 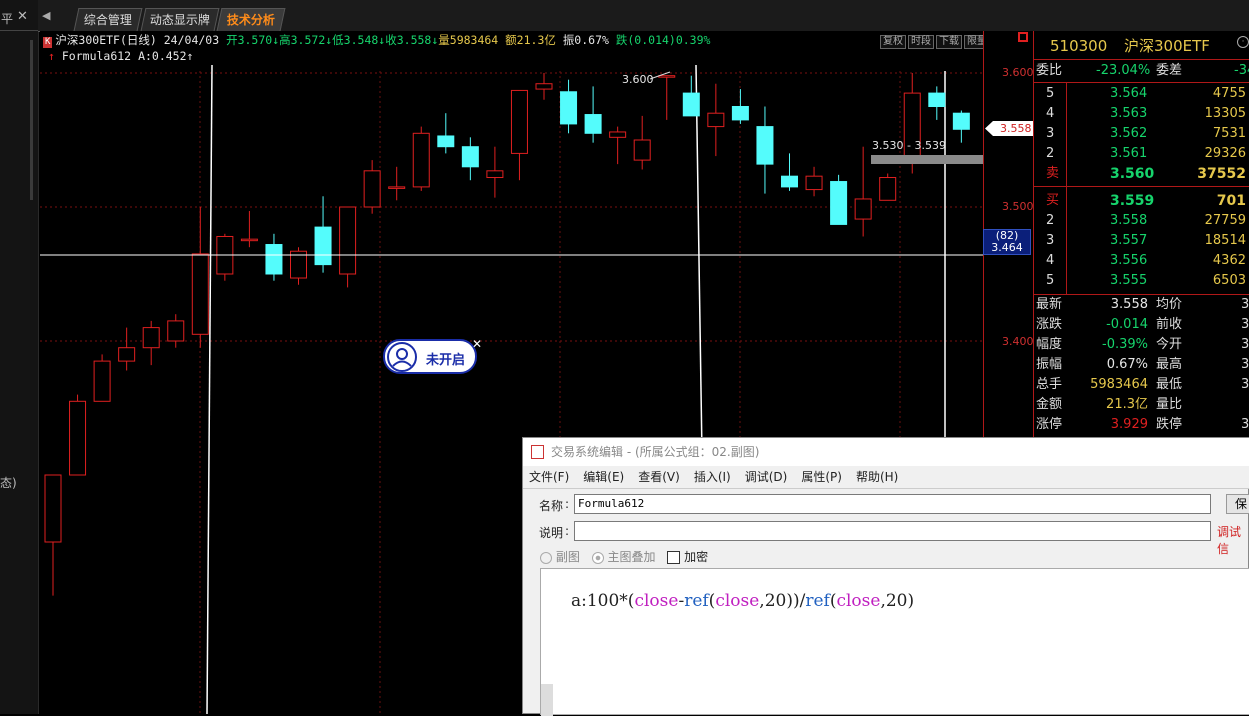 What do you see at coordinates (1167, 46) in the screenshot?
I see `security-name: 沪深300ETF` at bounding box center [1167, 46].